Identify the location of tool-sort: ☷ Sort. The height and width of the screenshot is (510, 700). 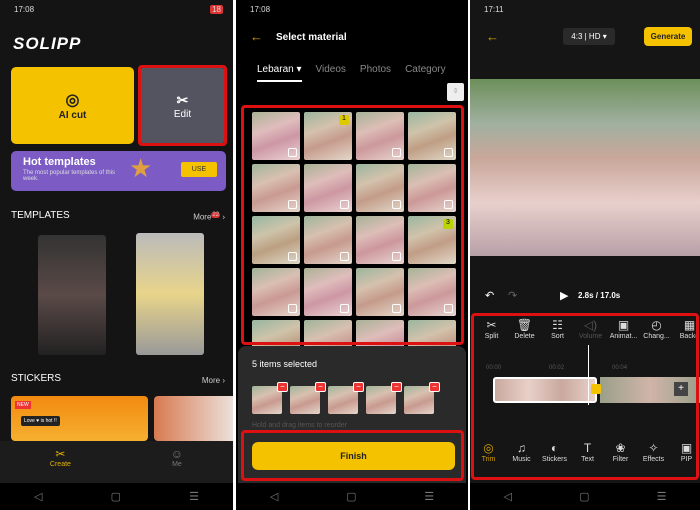
(557, 329).